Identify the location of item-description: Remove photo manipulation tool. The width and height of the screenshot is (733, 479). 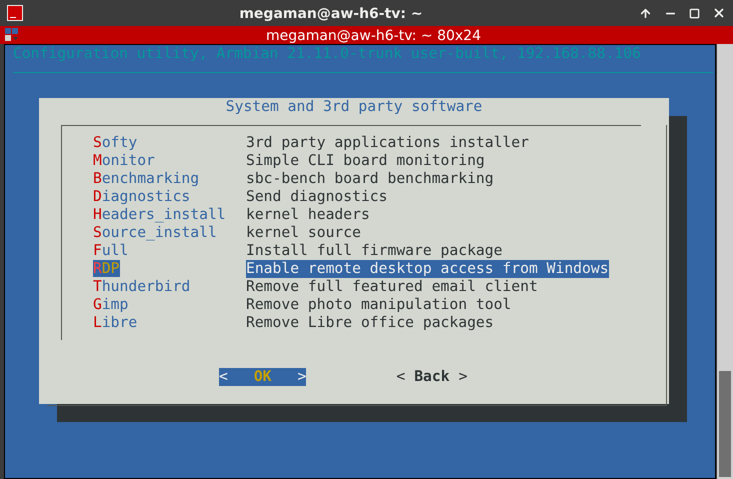
(379, 305).